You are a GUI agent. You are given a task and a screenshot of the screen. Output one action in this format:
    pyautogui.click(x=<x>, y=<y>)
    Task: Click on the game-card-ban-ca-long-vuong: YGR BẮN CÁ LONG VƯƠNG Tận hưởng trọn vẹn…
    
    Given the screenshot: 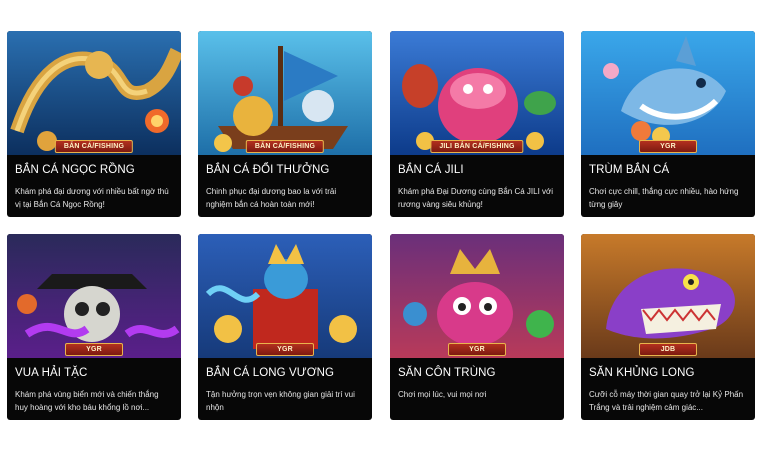 What is the action you would take?
    pyautogui.click(x=285, y=327)
    